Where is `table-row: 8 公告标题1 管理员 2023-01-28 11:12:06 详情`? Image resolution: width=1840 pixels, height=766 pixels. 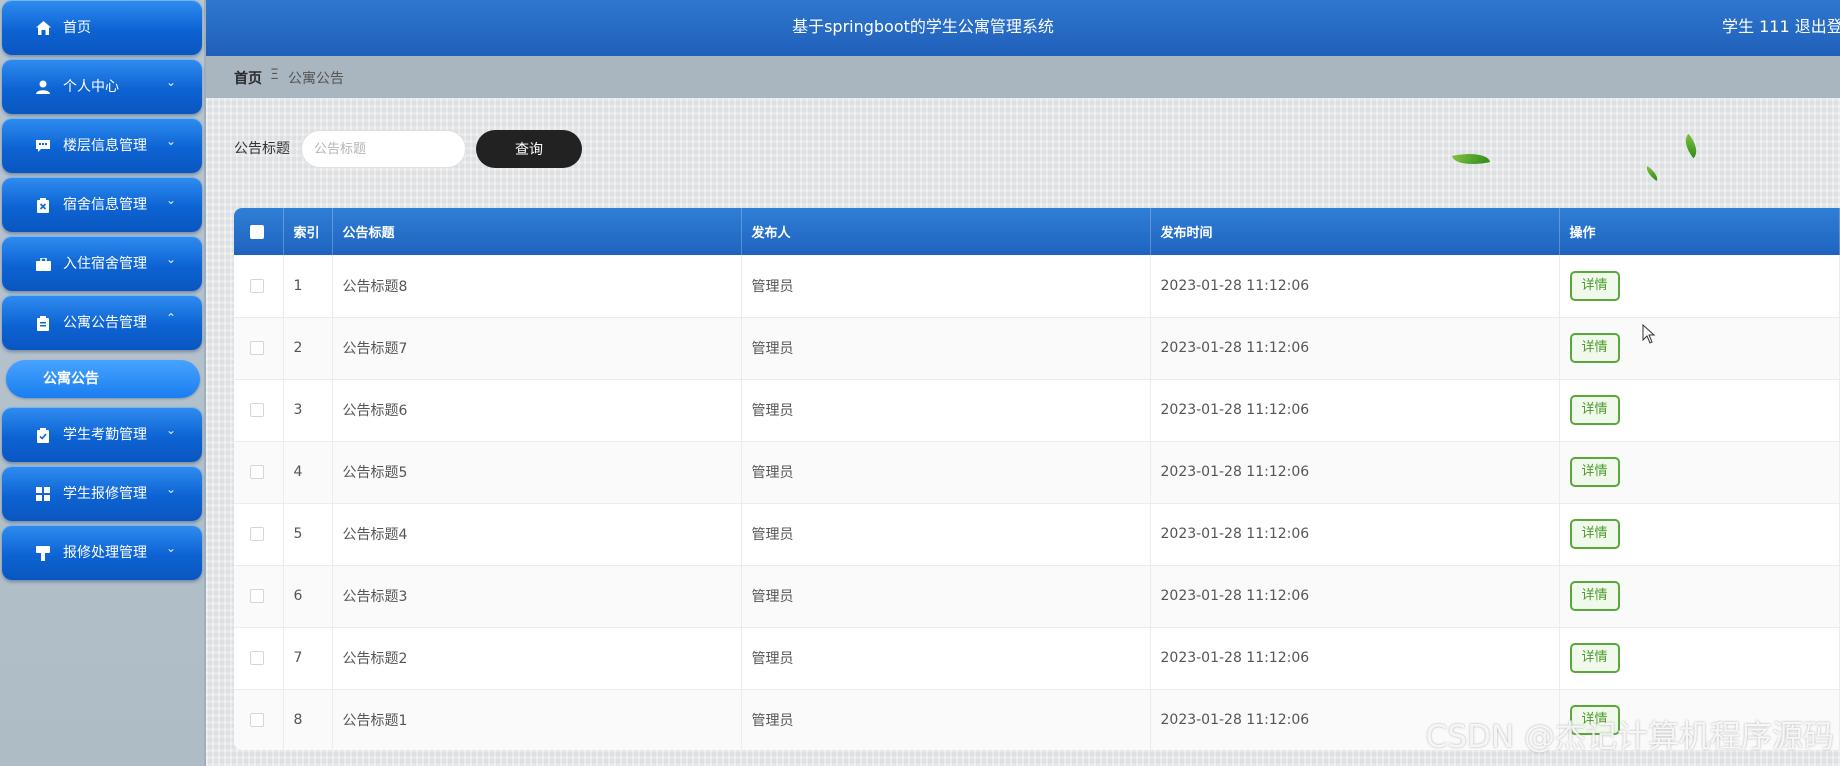
table-row: 8 公告标题1 管理员 2023-01-28 11:12:06 详情 is located at coordinates (1037, 719).